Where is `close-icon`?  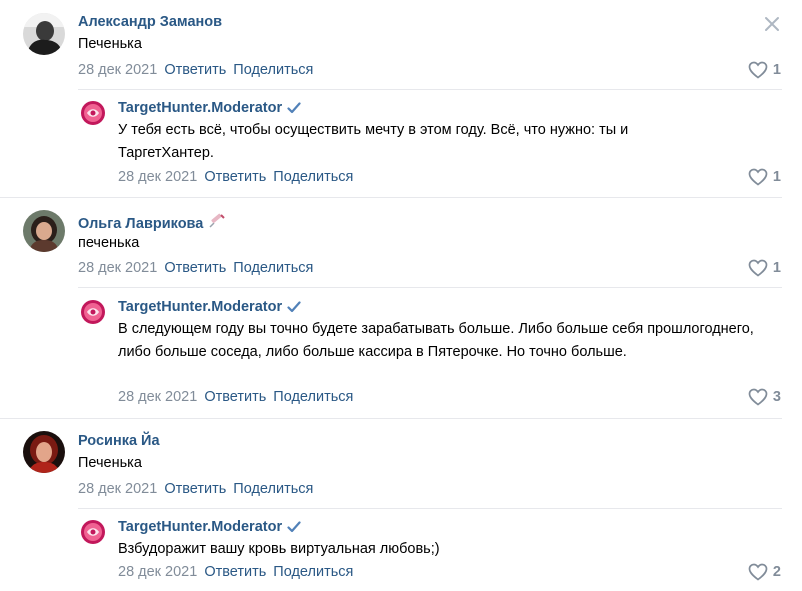 close-icon is located at coordinates (772, 24).